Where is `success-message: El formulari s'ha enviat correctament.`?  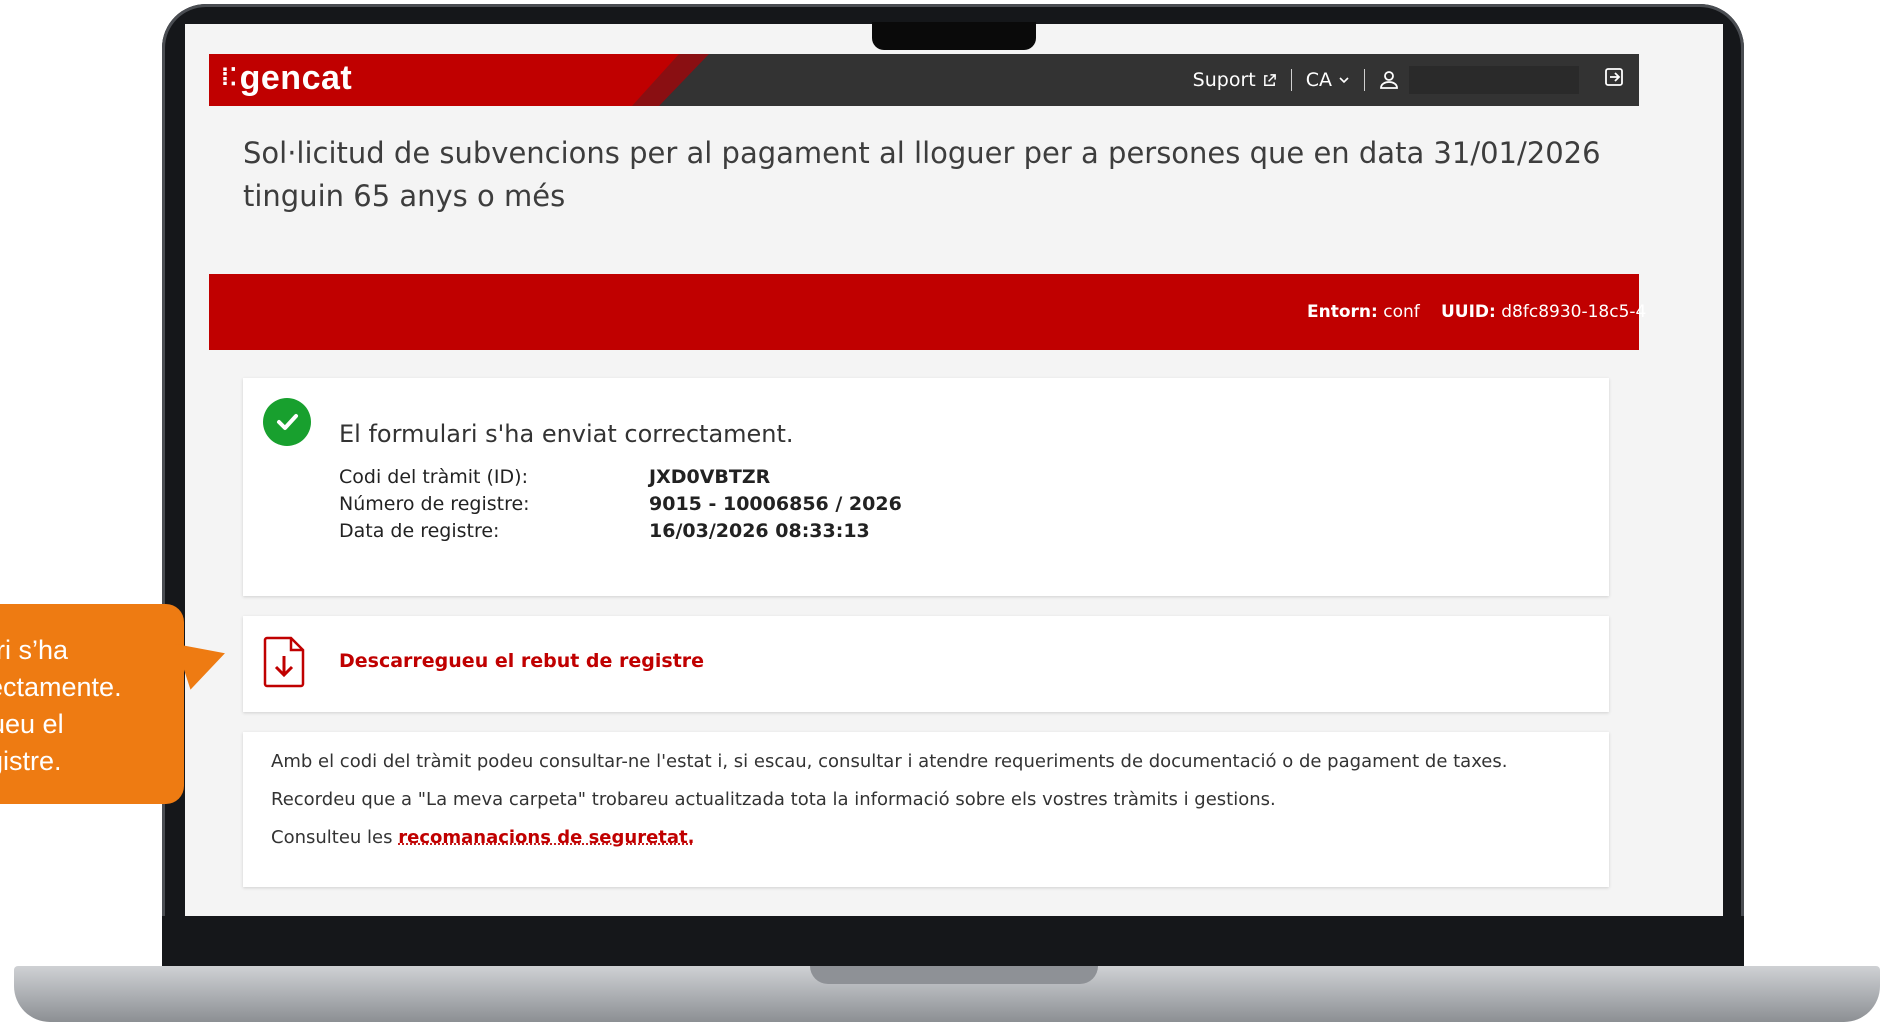 success-message: El formulari s'ha enviat correctament. is located at coordinates (566, 434).